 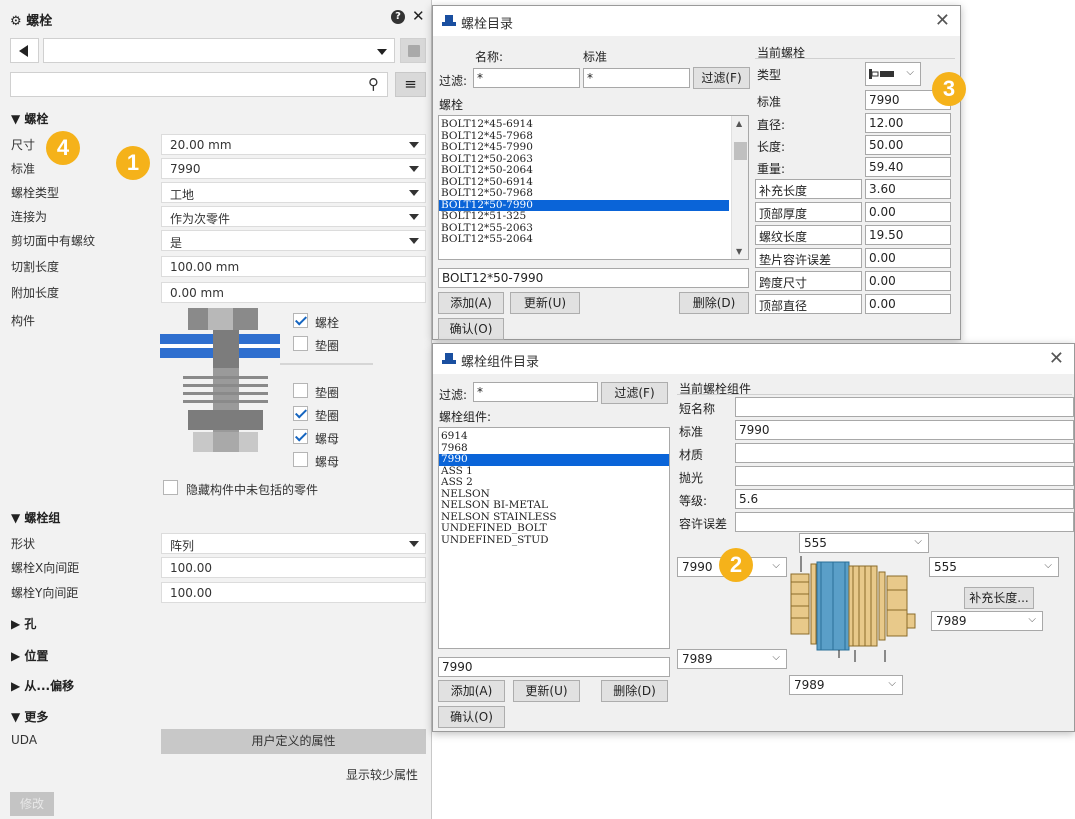 I want to click on prop-head-diameter-input: 0.00, so click(x=908, y=304).